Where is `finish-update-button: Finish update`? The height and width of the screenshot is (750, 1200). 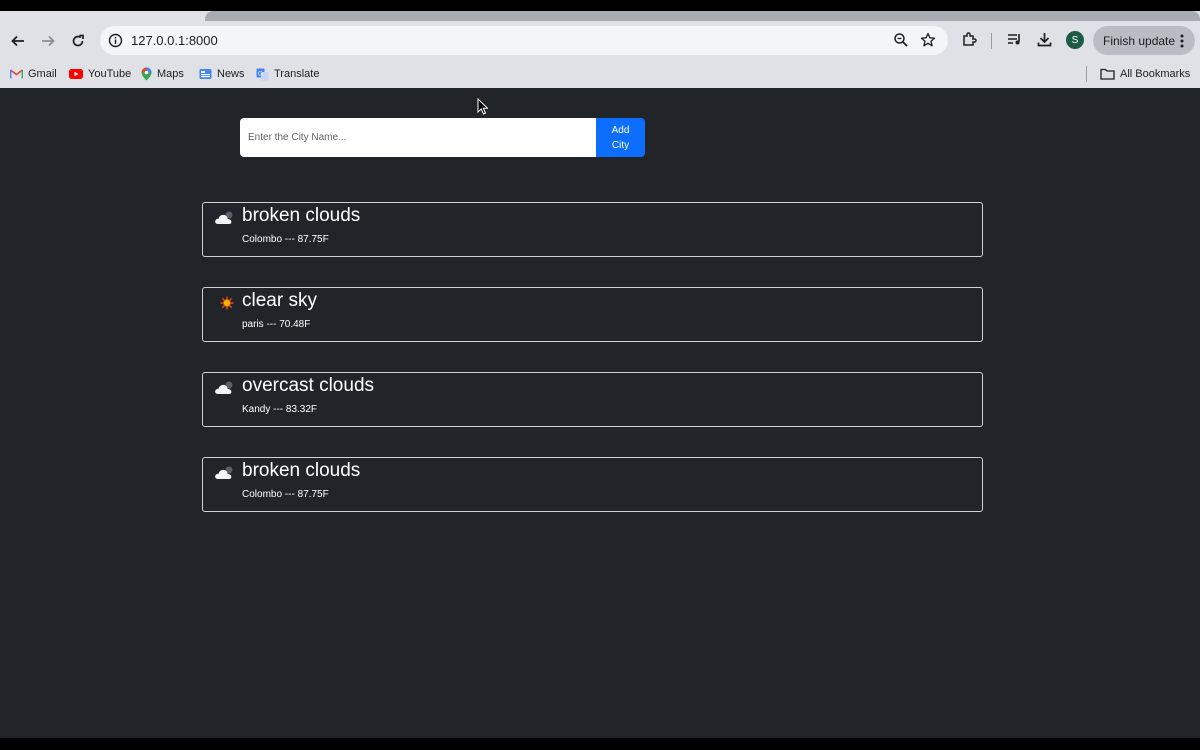 finish-update-button: Finish update is located at coordinates (1144, 40).